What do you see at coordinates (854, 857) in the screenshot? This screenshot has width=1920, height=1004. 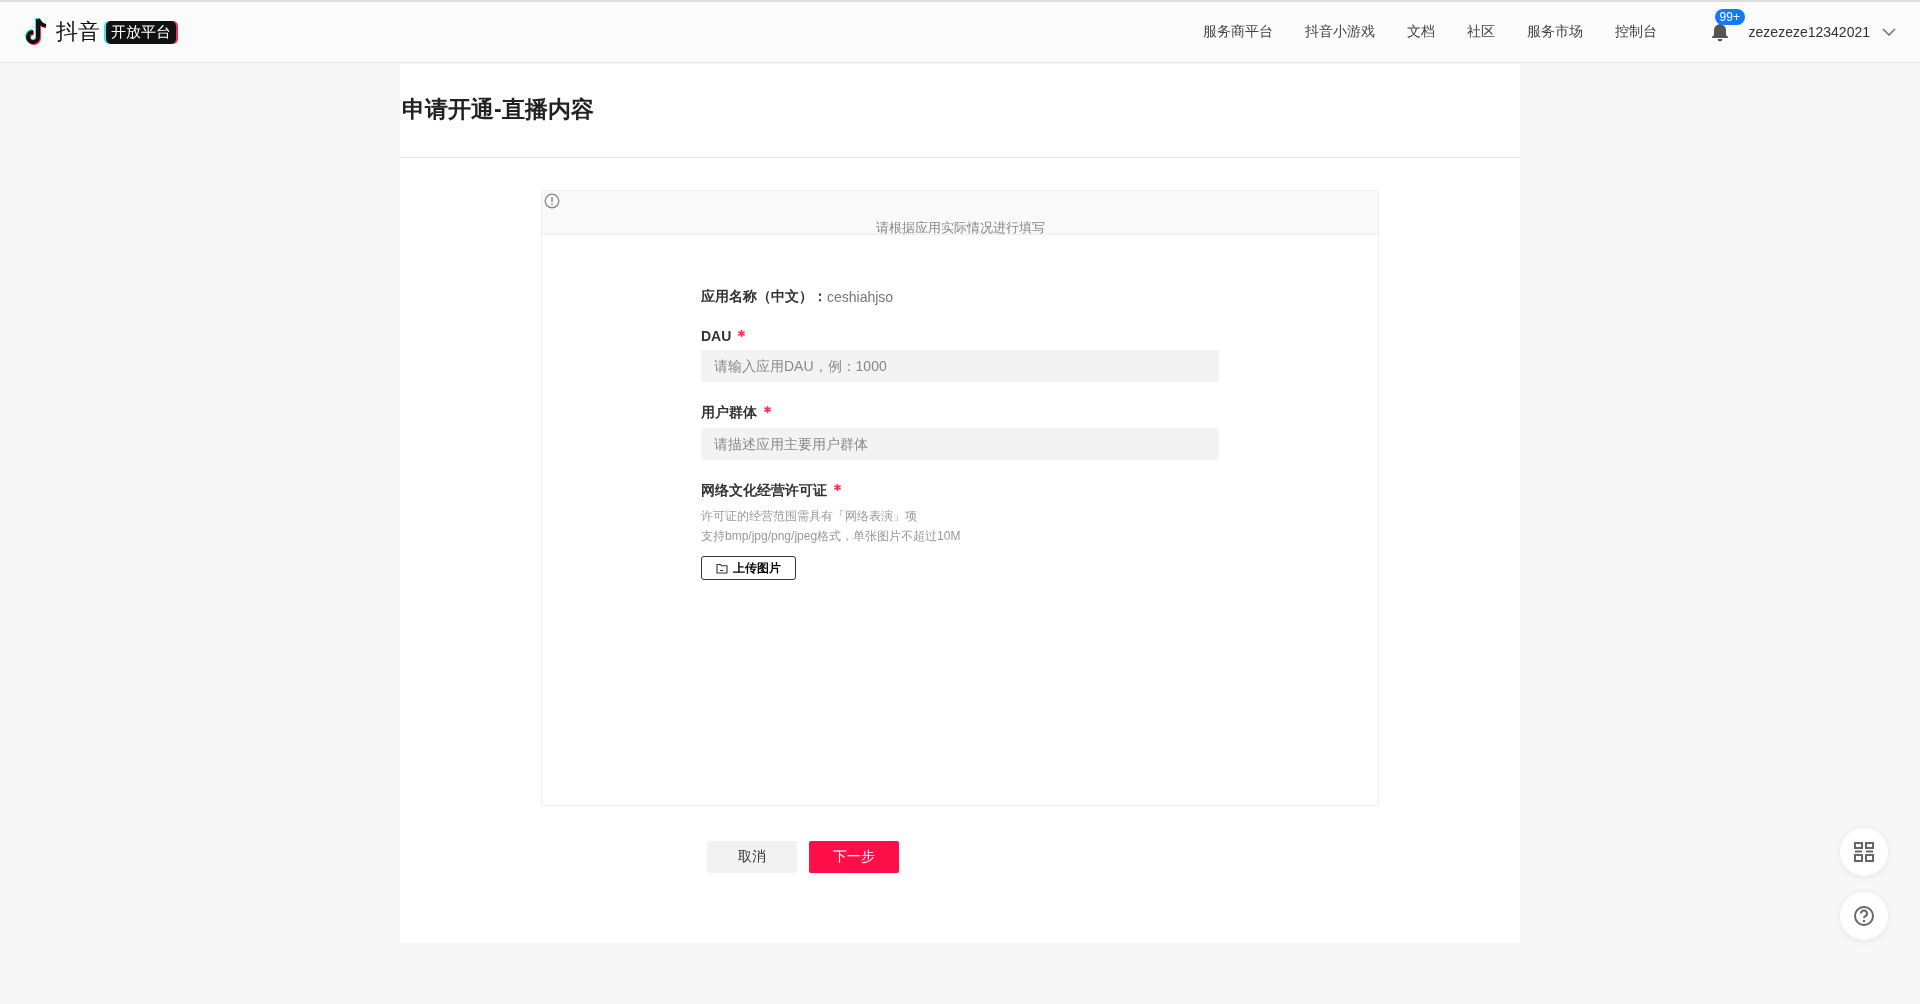 I see `next-button: 下一步` at bounding box center [854, 857].